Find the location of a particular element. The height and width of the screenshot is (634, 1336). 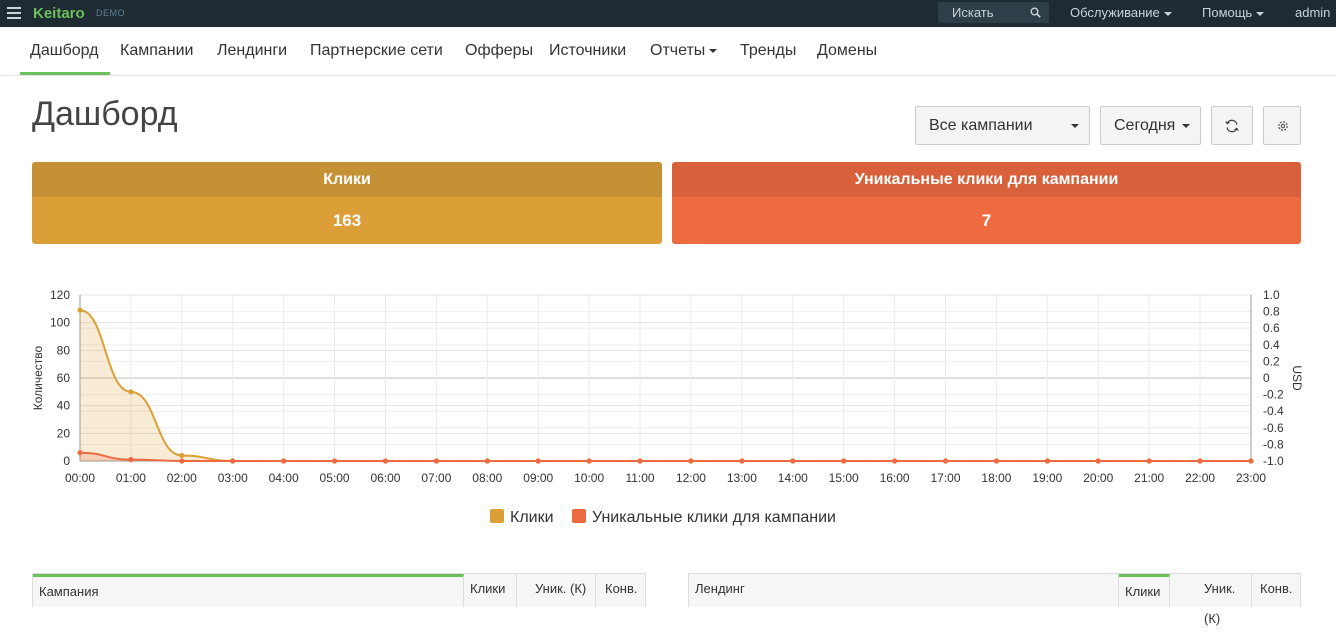

nav-campaigns: Кампании is located at coordinates (157, 51).